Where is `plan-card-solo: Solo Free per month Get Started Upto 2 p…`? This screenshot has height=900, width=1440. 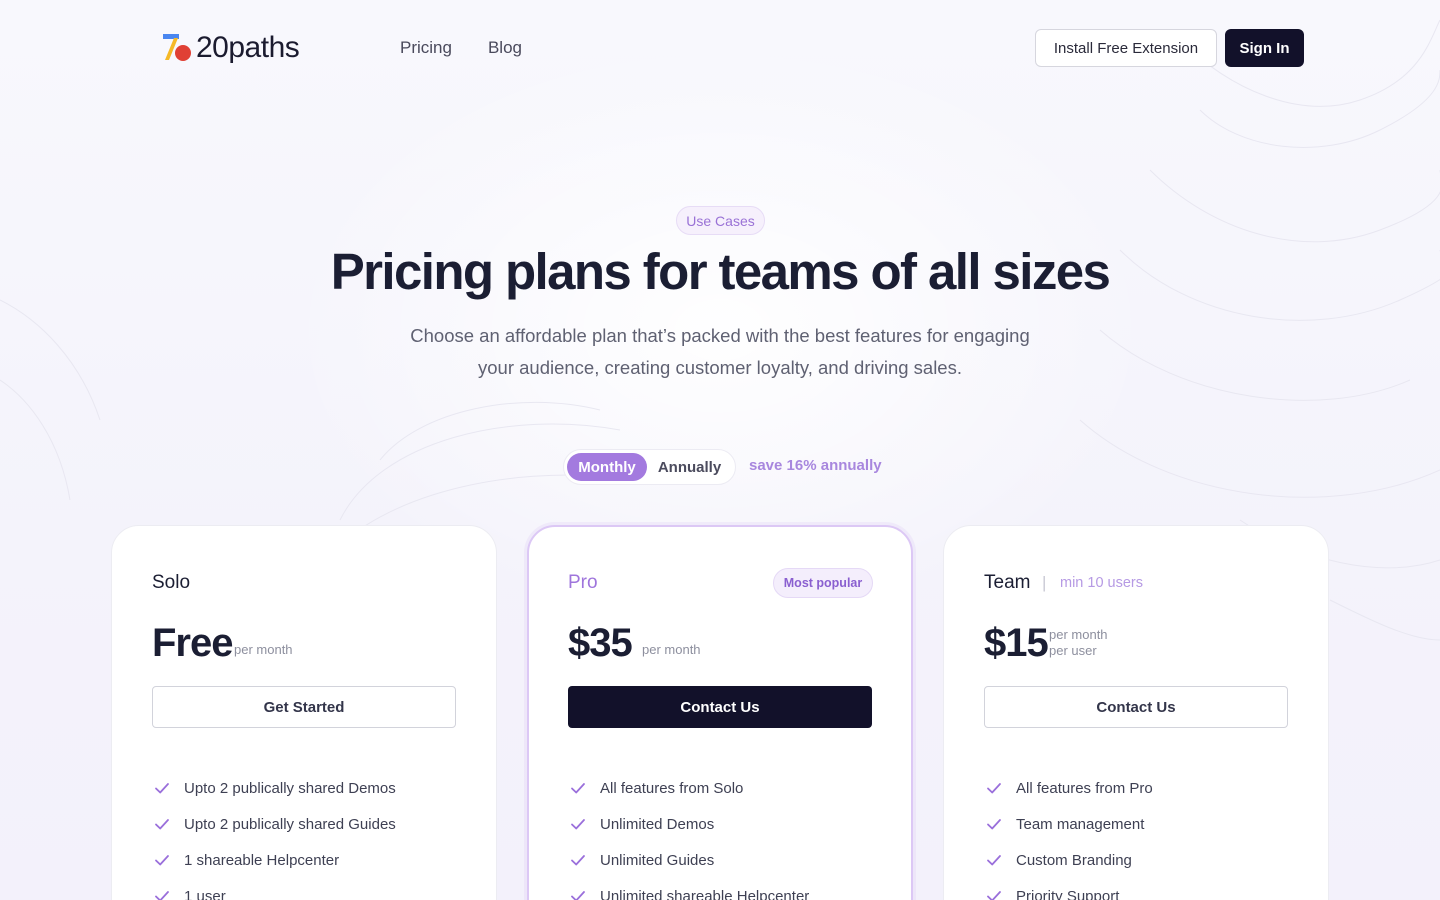
plan-card-solo: Solo Free per month Get Started Upto 2 p… is located at coordinates (304, 712).